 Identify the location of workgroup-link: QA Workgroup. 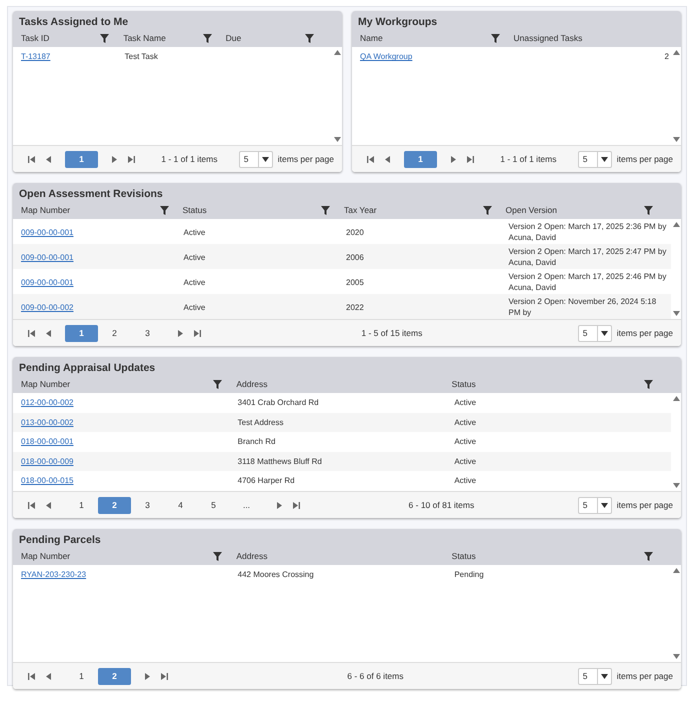
(386, 57).